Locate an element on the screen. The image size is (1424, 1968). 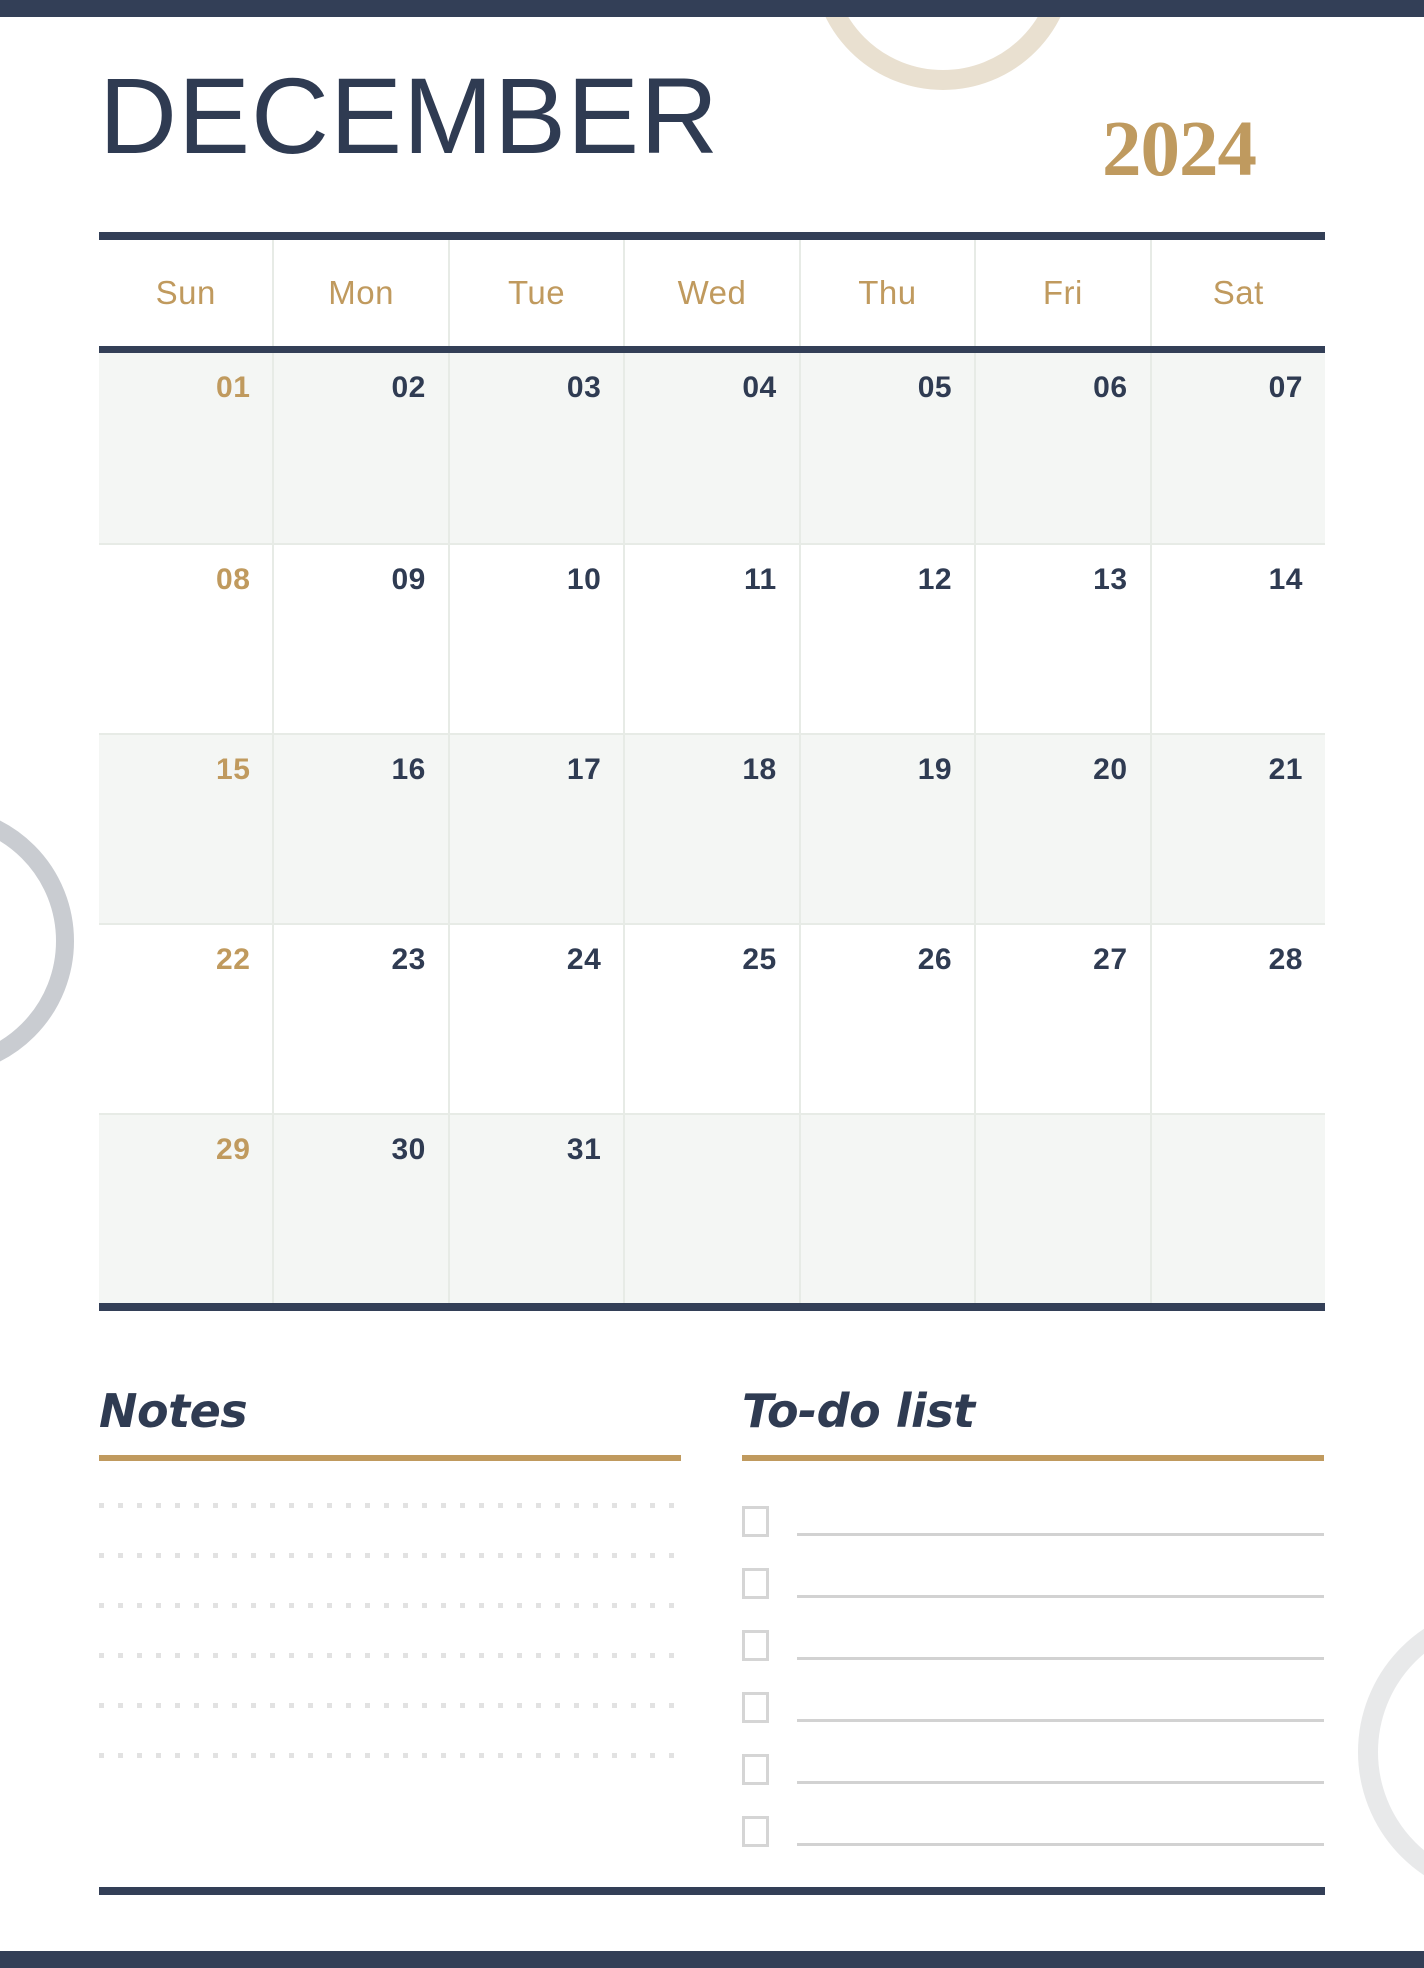
todo-underline is located at coordinates (1033, 1458).